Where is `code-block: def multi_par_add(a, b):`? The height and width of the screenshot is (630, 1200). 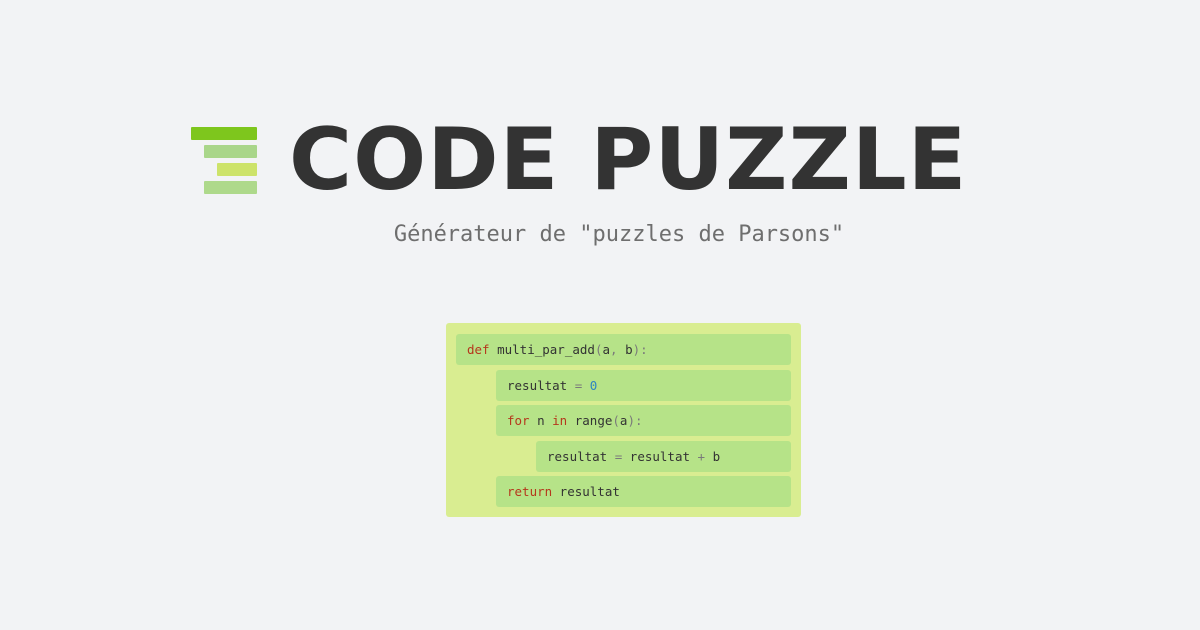
code-block: def multi_par_add(a, b): is located at coordinates (623, 349).